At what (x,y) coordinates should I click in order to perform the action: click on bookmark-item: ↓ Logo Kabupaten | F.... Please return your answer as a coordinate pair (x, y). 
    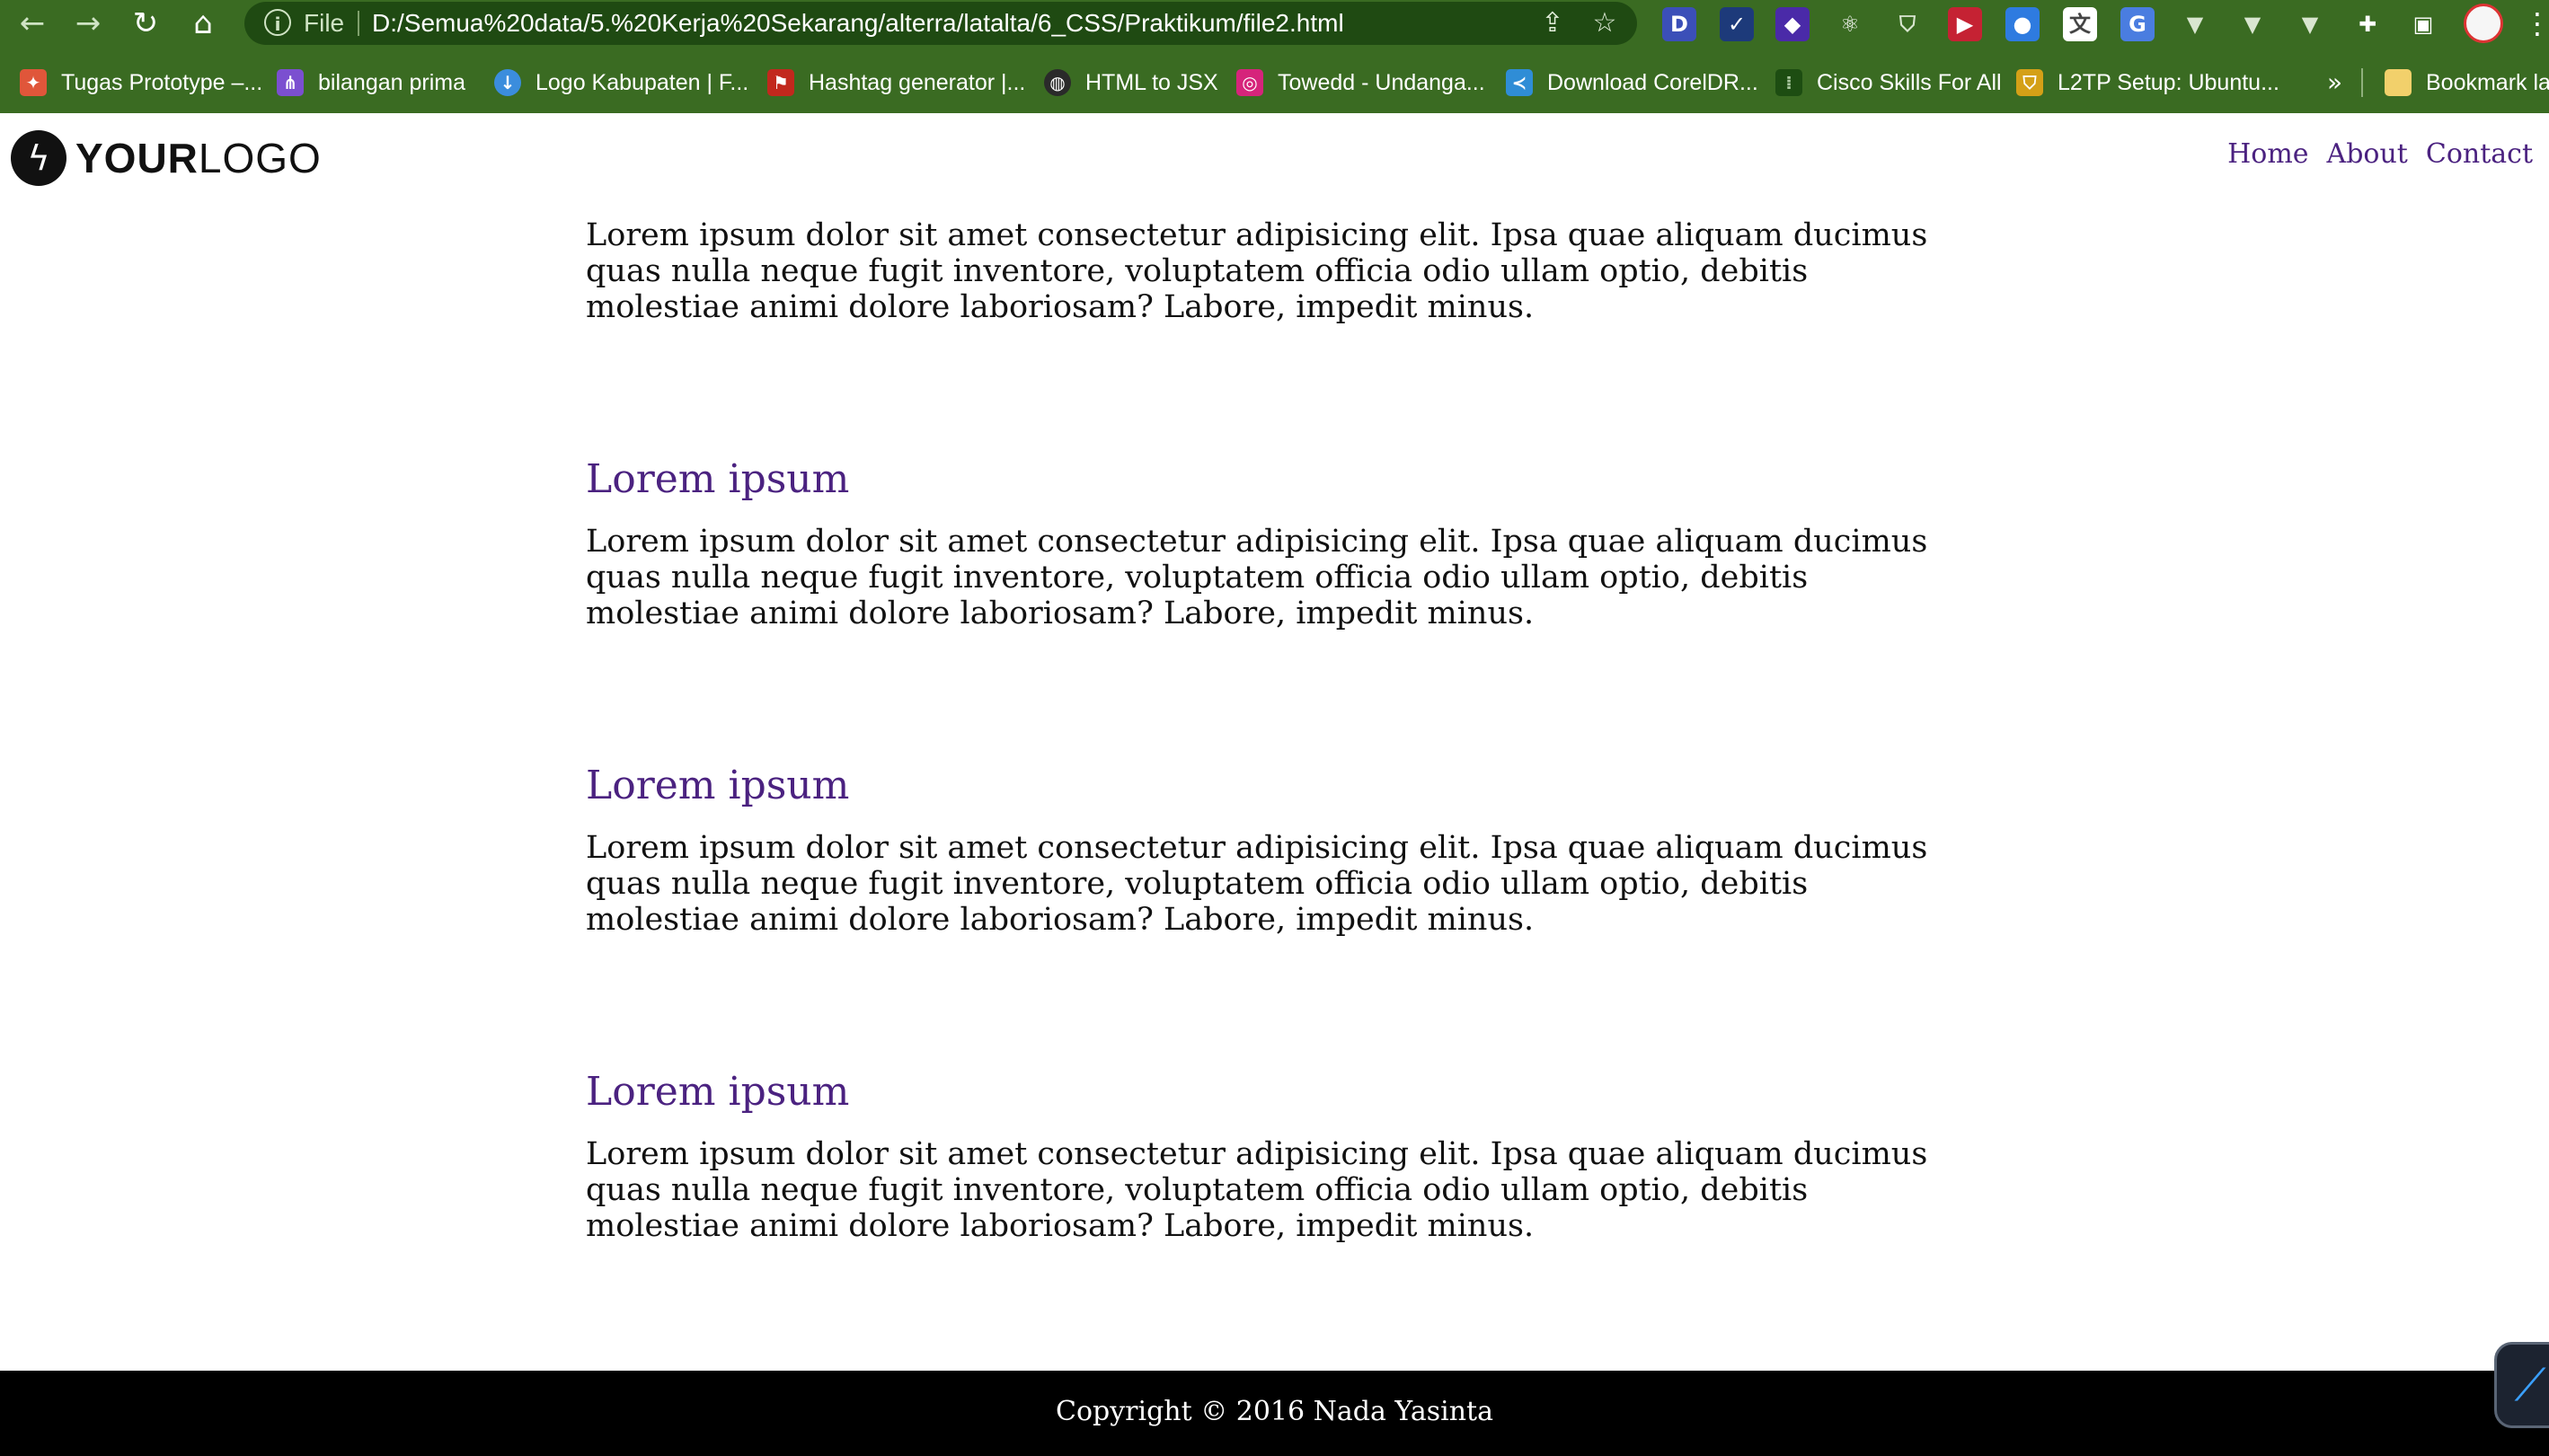
    Looking at the image, I should click on (621, 82).